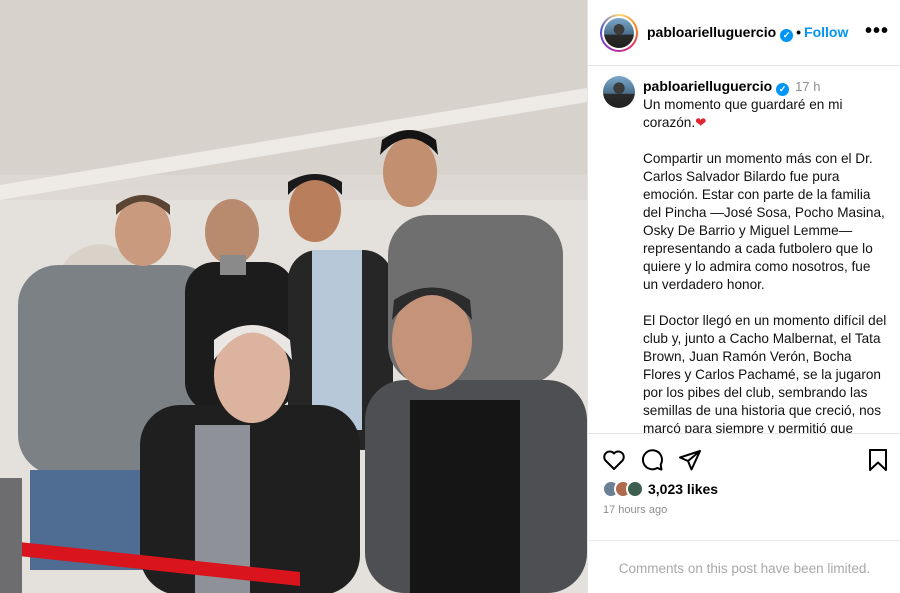 This screenshot has height=593, width=900. I want to click on caption-username: pabloarielluguercio, so click(707, 86).